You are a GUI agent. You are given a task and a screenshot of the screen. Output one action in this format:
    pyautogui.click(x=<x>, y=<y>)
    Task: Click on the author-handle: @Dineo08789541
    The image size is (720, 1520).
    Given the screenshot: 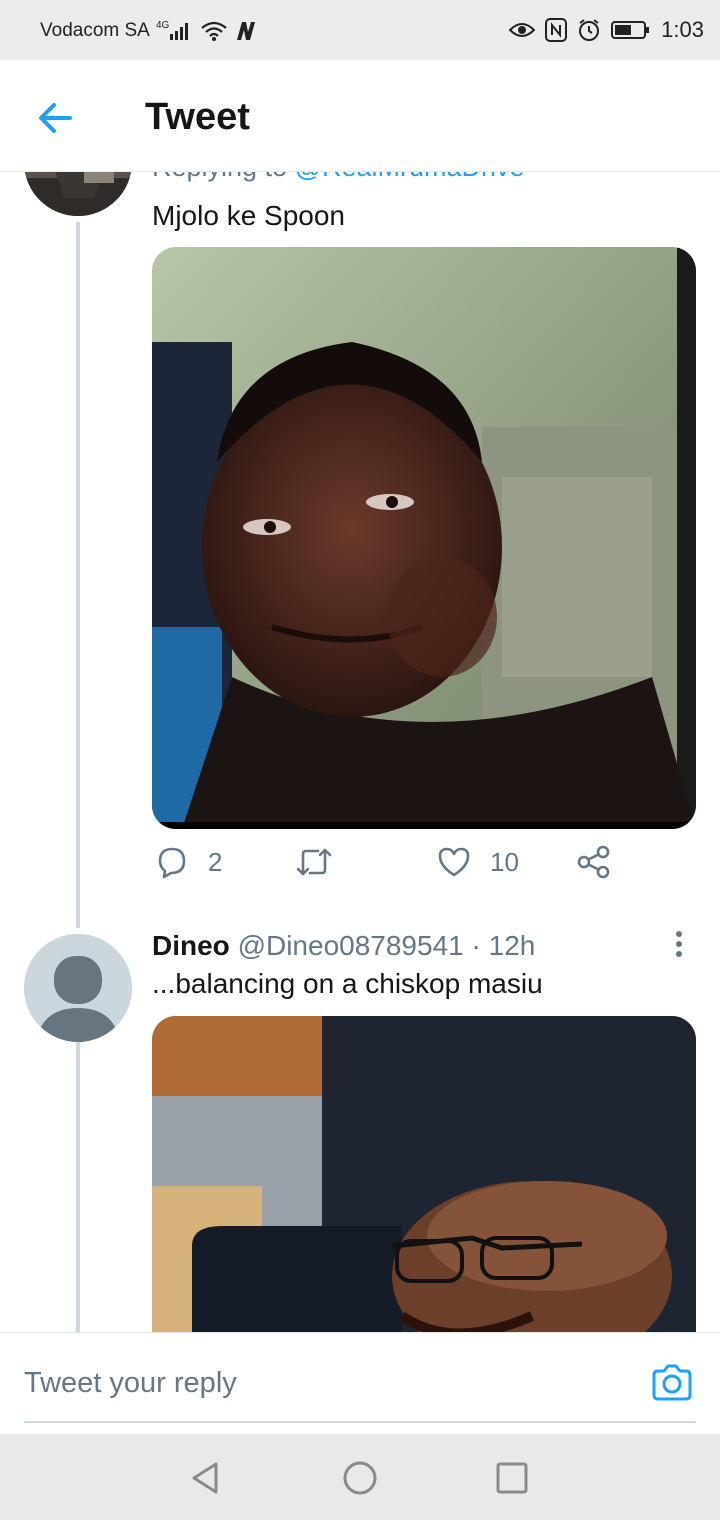 What is the action you would take?
    pyautogui.click(x=351, y=945)
    